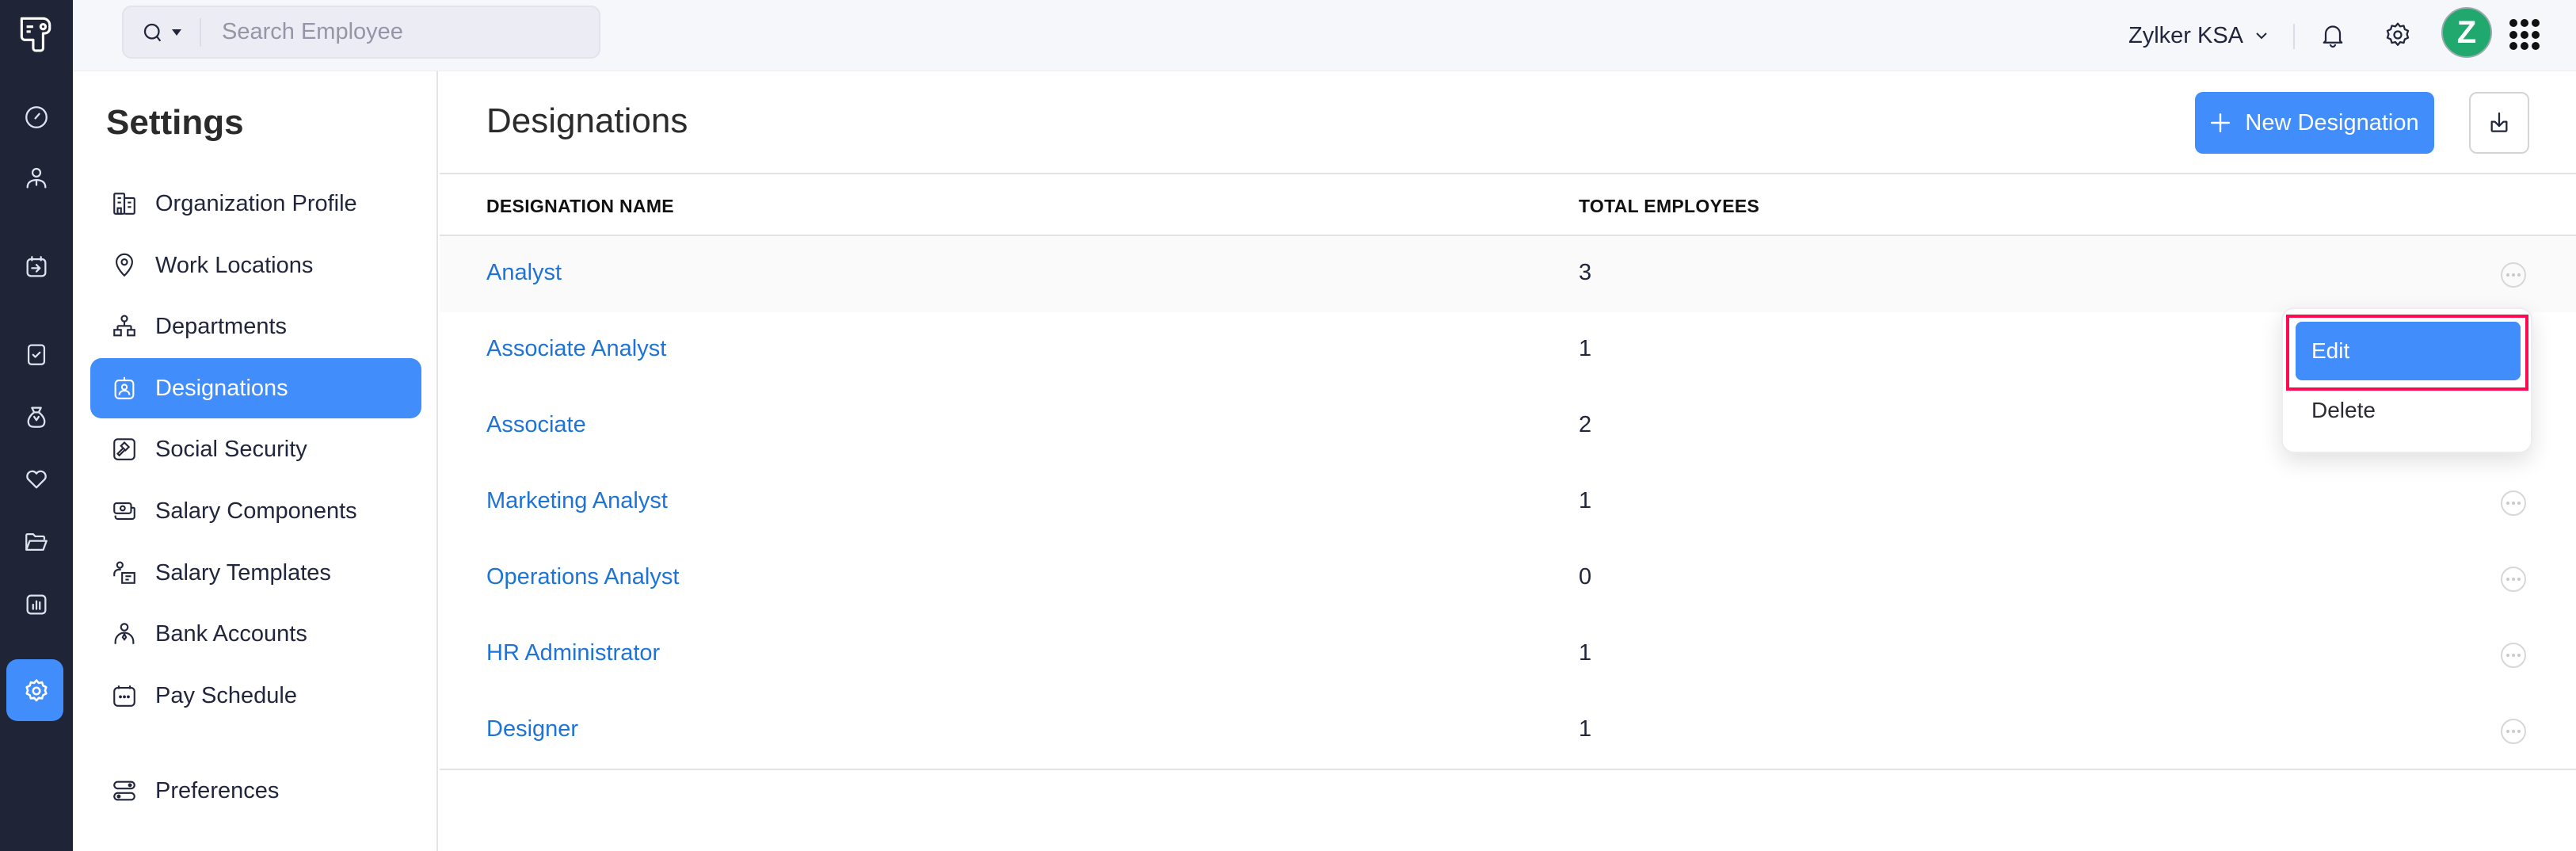 The width and height of the screenshot is (2576, 851). I want to click on rail-reports, so click(36, 604).